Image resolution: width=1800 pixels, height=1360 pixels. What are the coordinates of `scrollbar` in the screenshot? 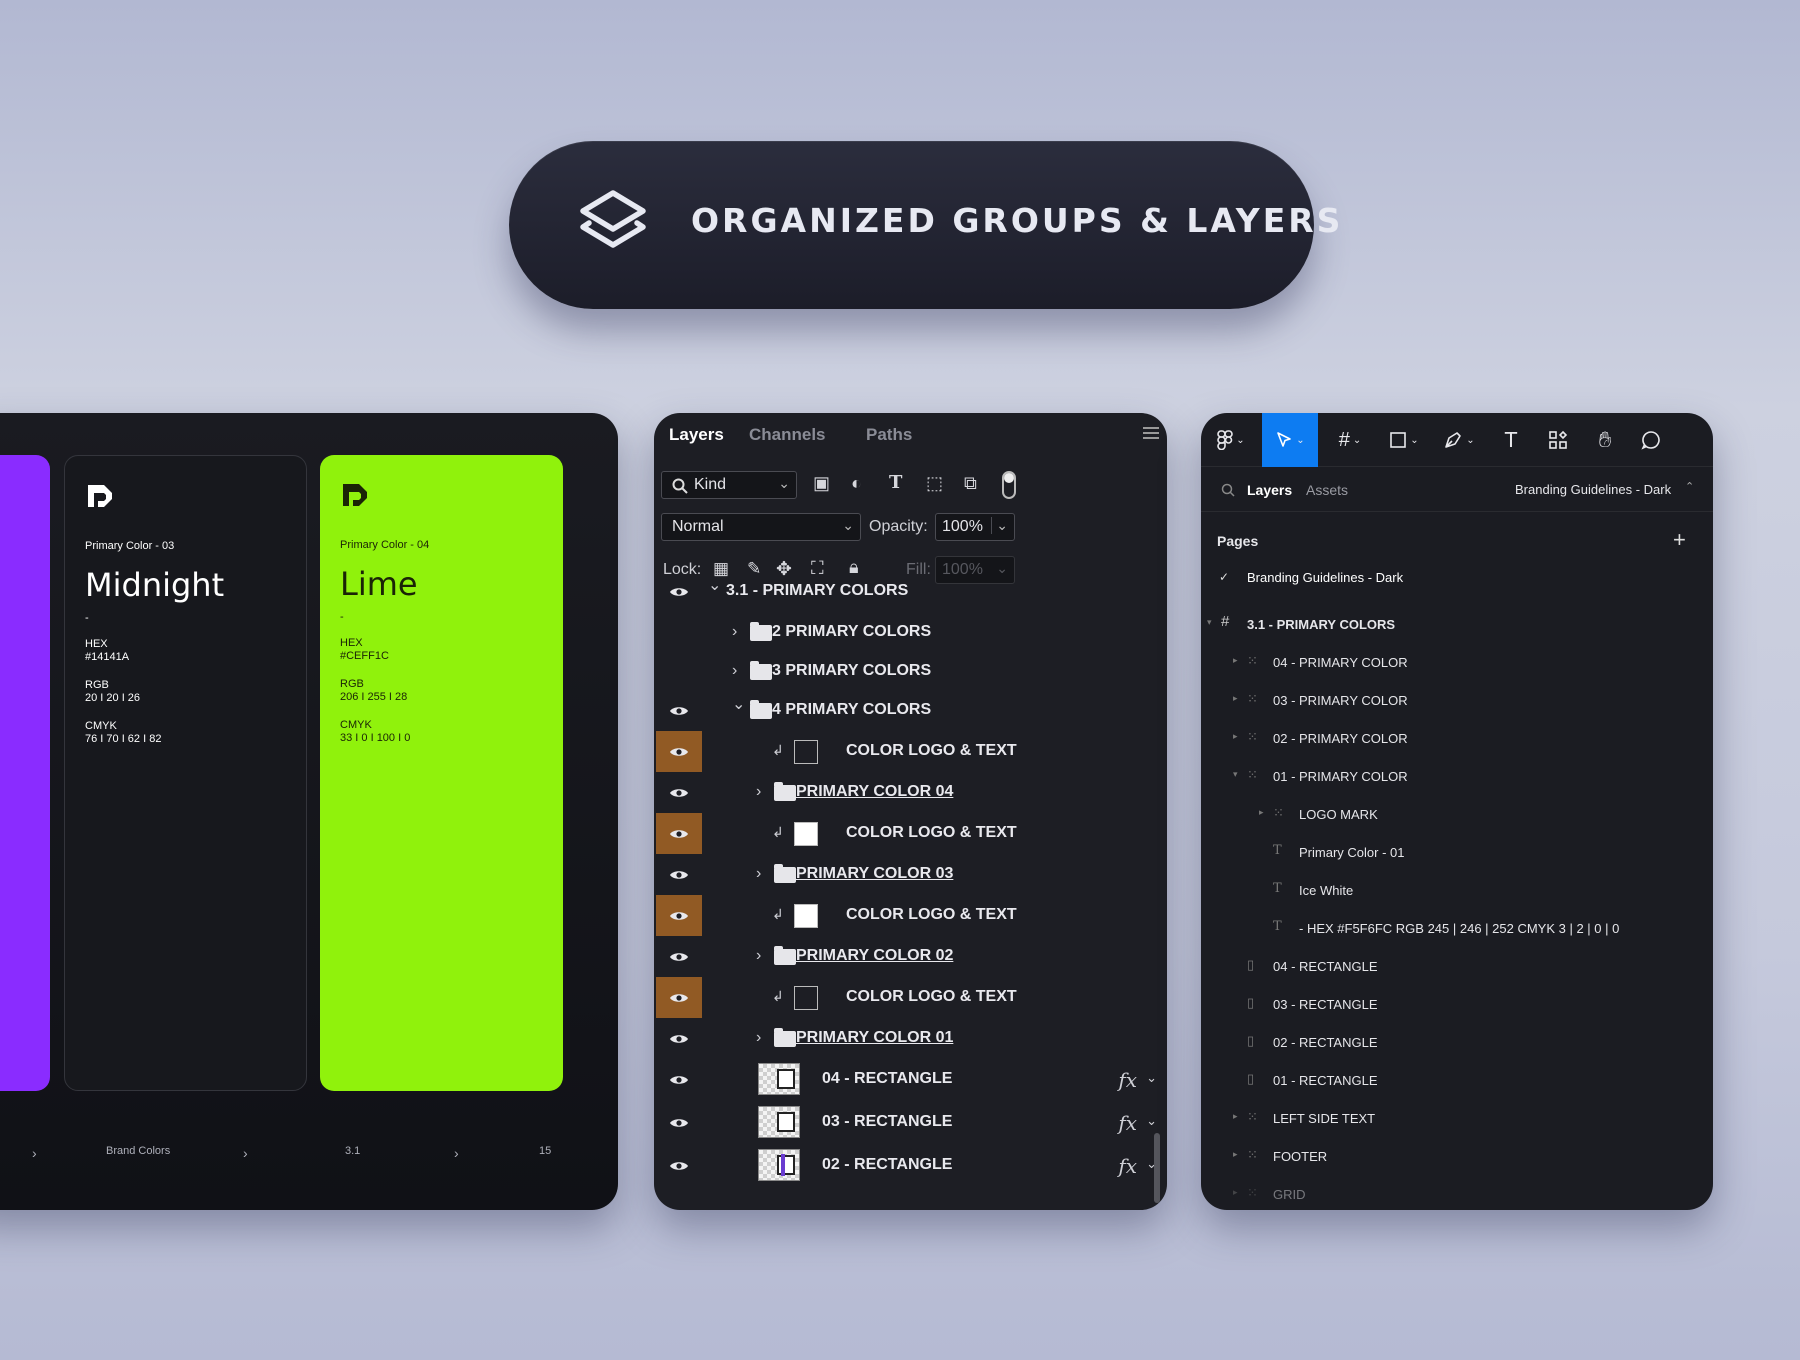 It's located at (1157, 1168).